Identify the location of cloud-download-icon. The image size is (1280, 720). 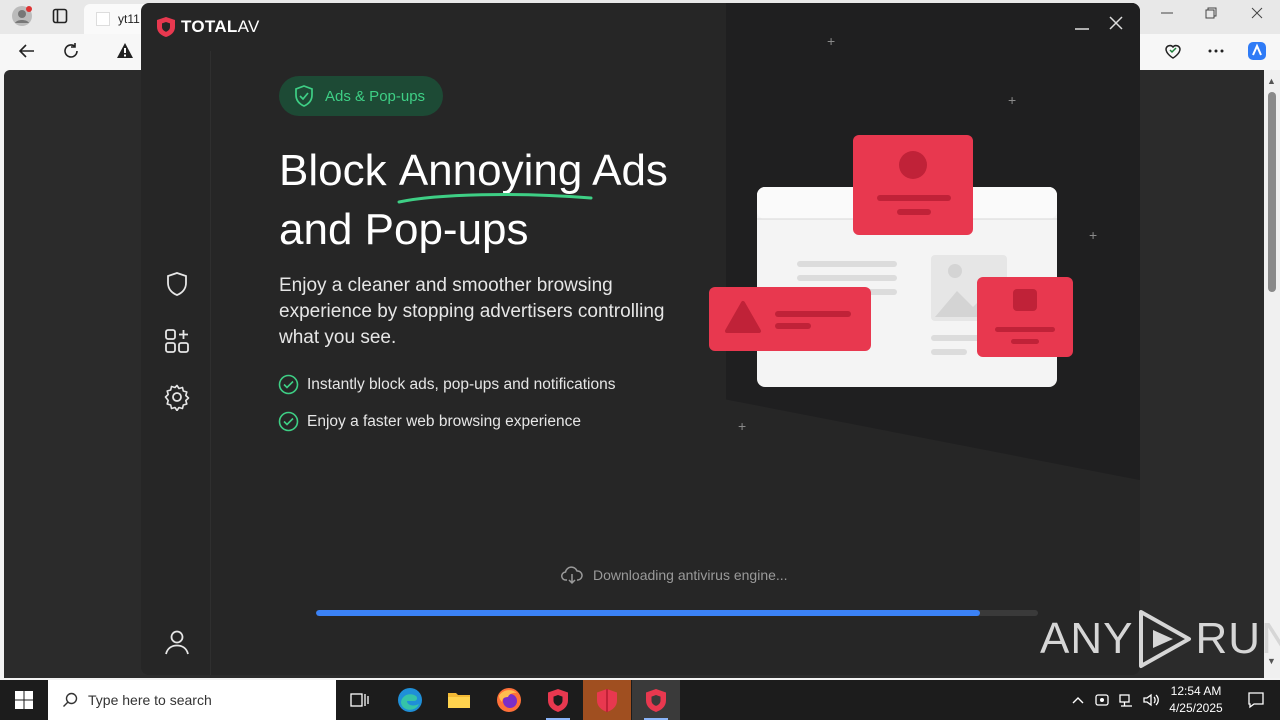
(572, 575).